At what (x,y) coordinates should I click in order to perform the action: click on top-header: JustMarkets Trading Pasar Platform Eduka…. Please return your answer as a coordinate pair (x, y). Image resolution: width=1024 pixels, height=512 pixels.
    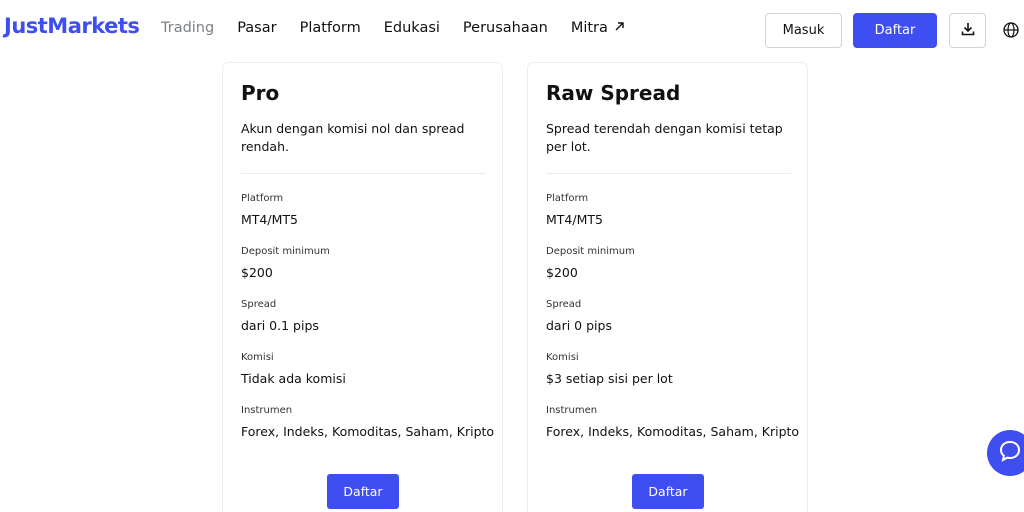
    Looking at the image, I should click on (512, 31).